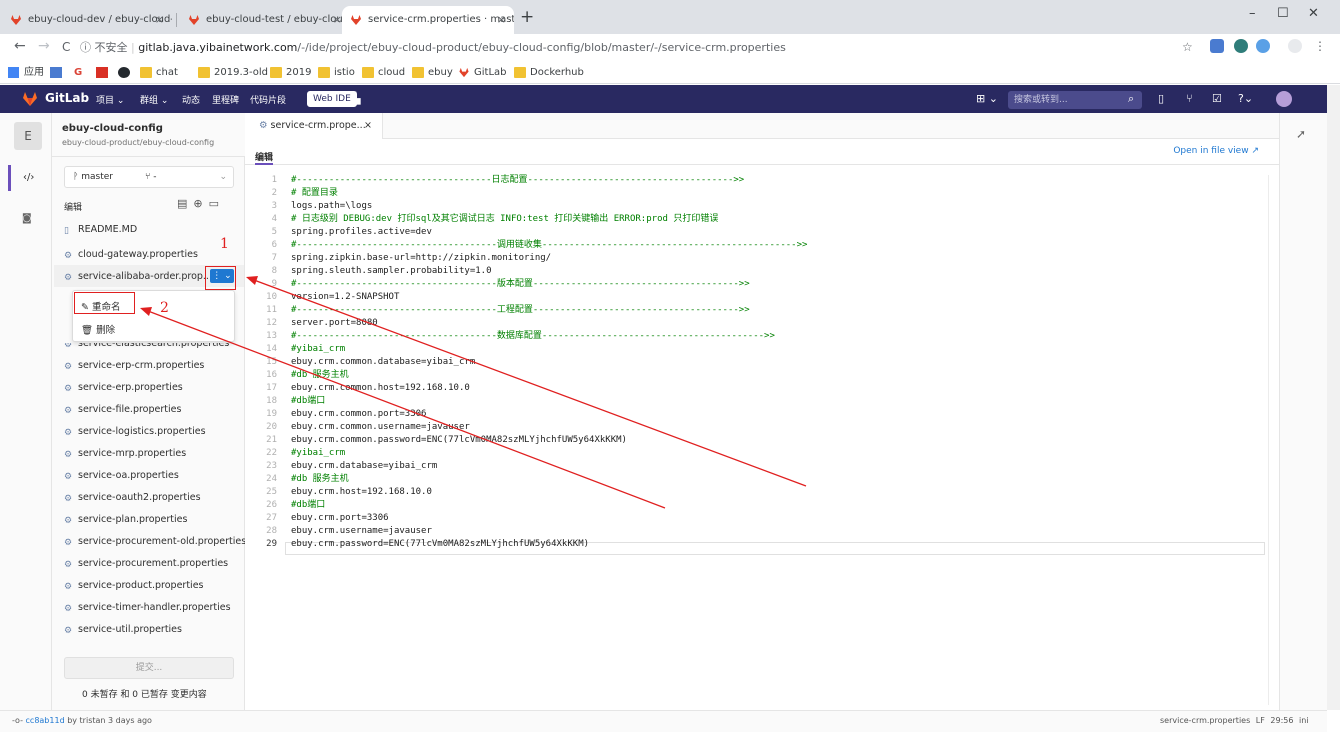  What do you see at coordinates (295, 349) in the screenshot?
I see `code-line: 14 #yibai_crm` at bounding box center [295, 349].